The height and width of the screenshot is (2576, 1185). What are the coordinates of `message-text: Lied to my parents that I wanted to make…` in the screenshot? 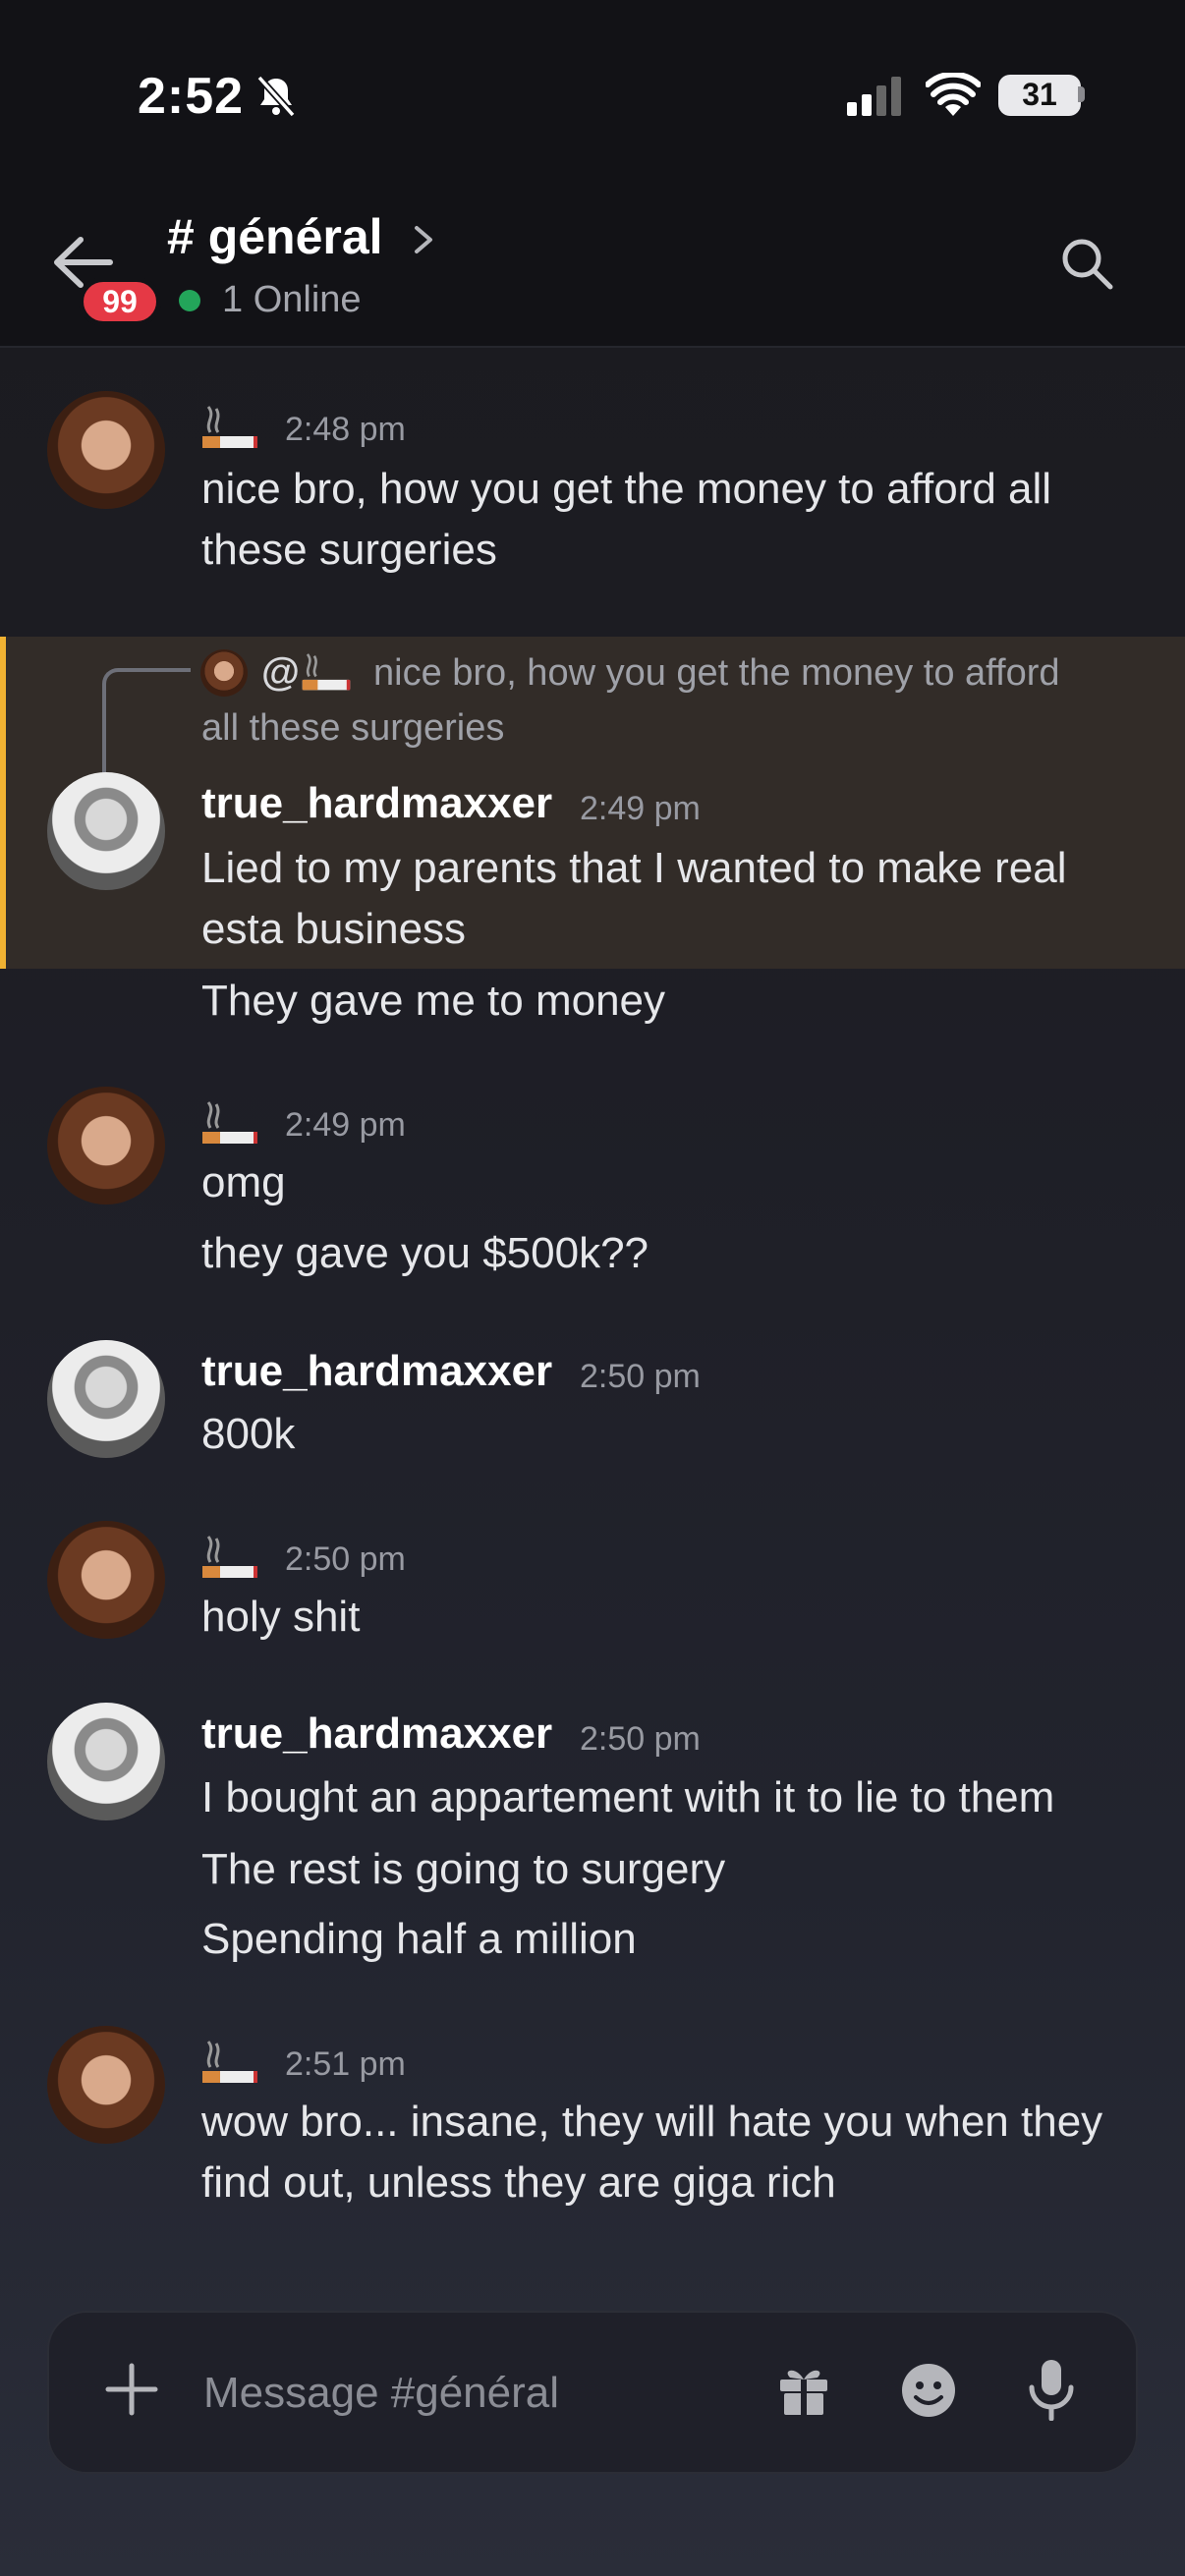 It's located at (634, 868).